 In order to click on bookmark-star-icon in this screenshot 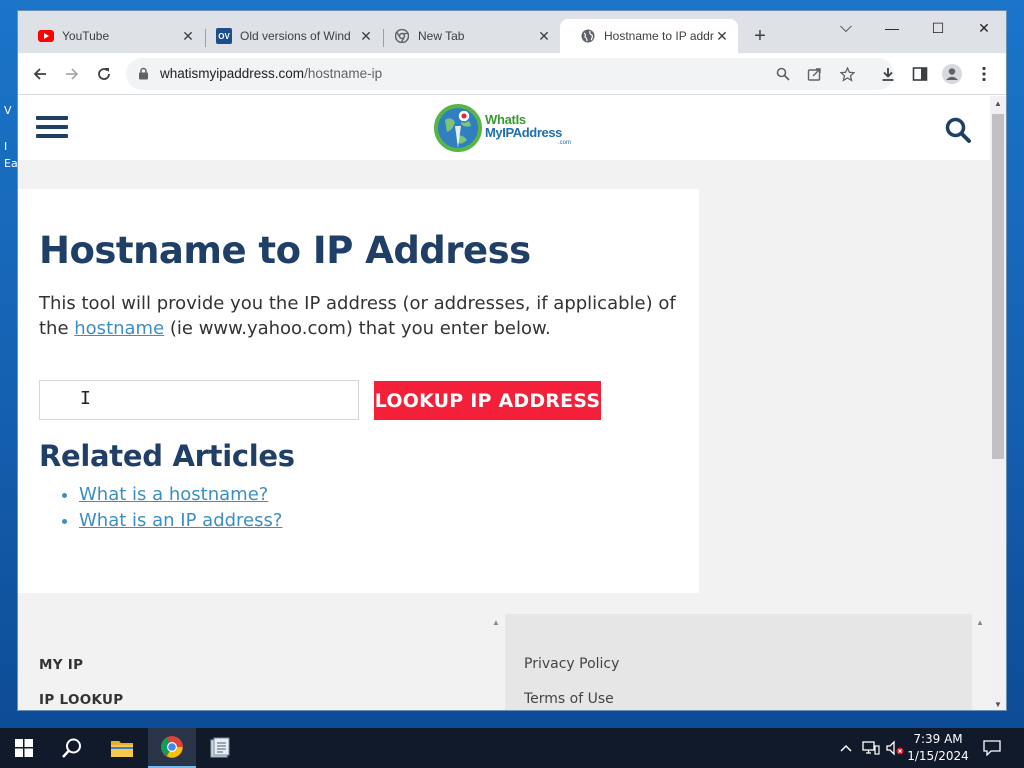, I will do `click(847, 74)`.